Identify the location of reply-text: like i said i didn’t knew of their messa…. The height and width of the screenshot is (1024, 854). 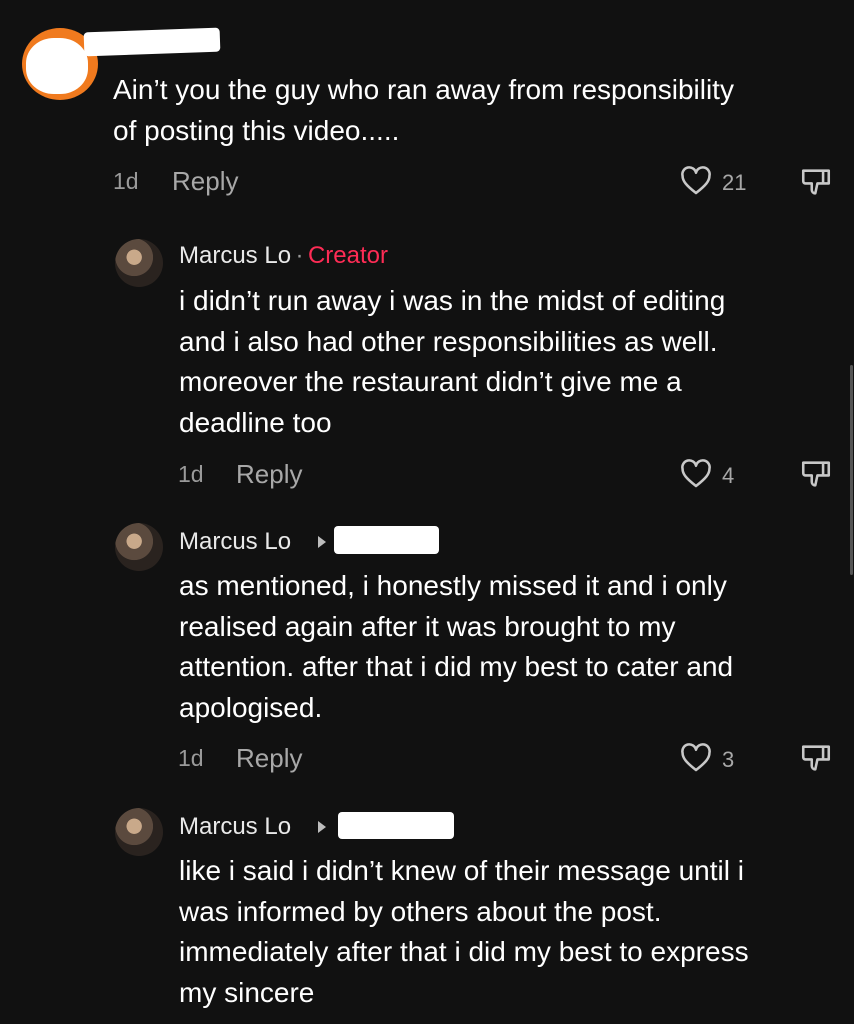
(464, 931).